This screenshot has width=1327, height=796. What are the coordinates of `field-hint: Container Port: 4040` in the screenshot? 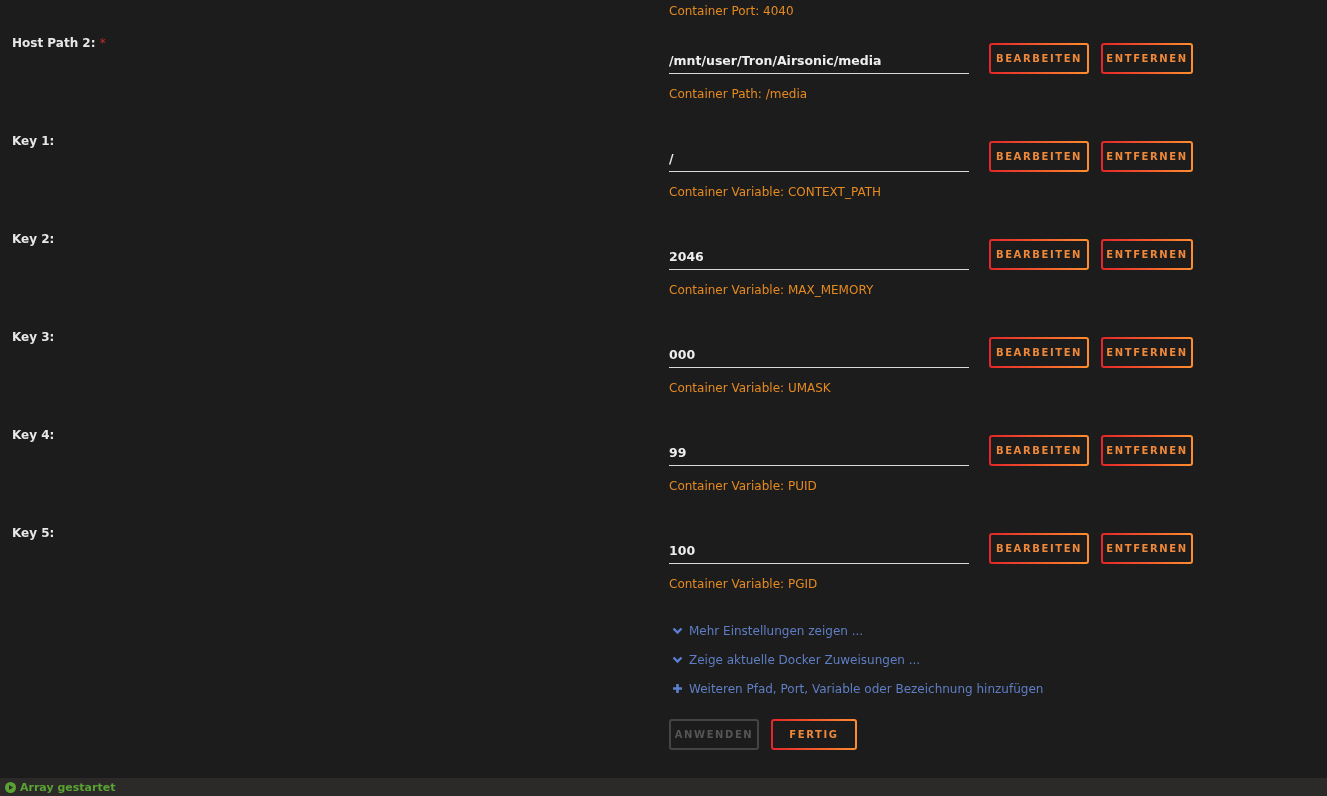 It's located at (731, 11).